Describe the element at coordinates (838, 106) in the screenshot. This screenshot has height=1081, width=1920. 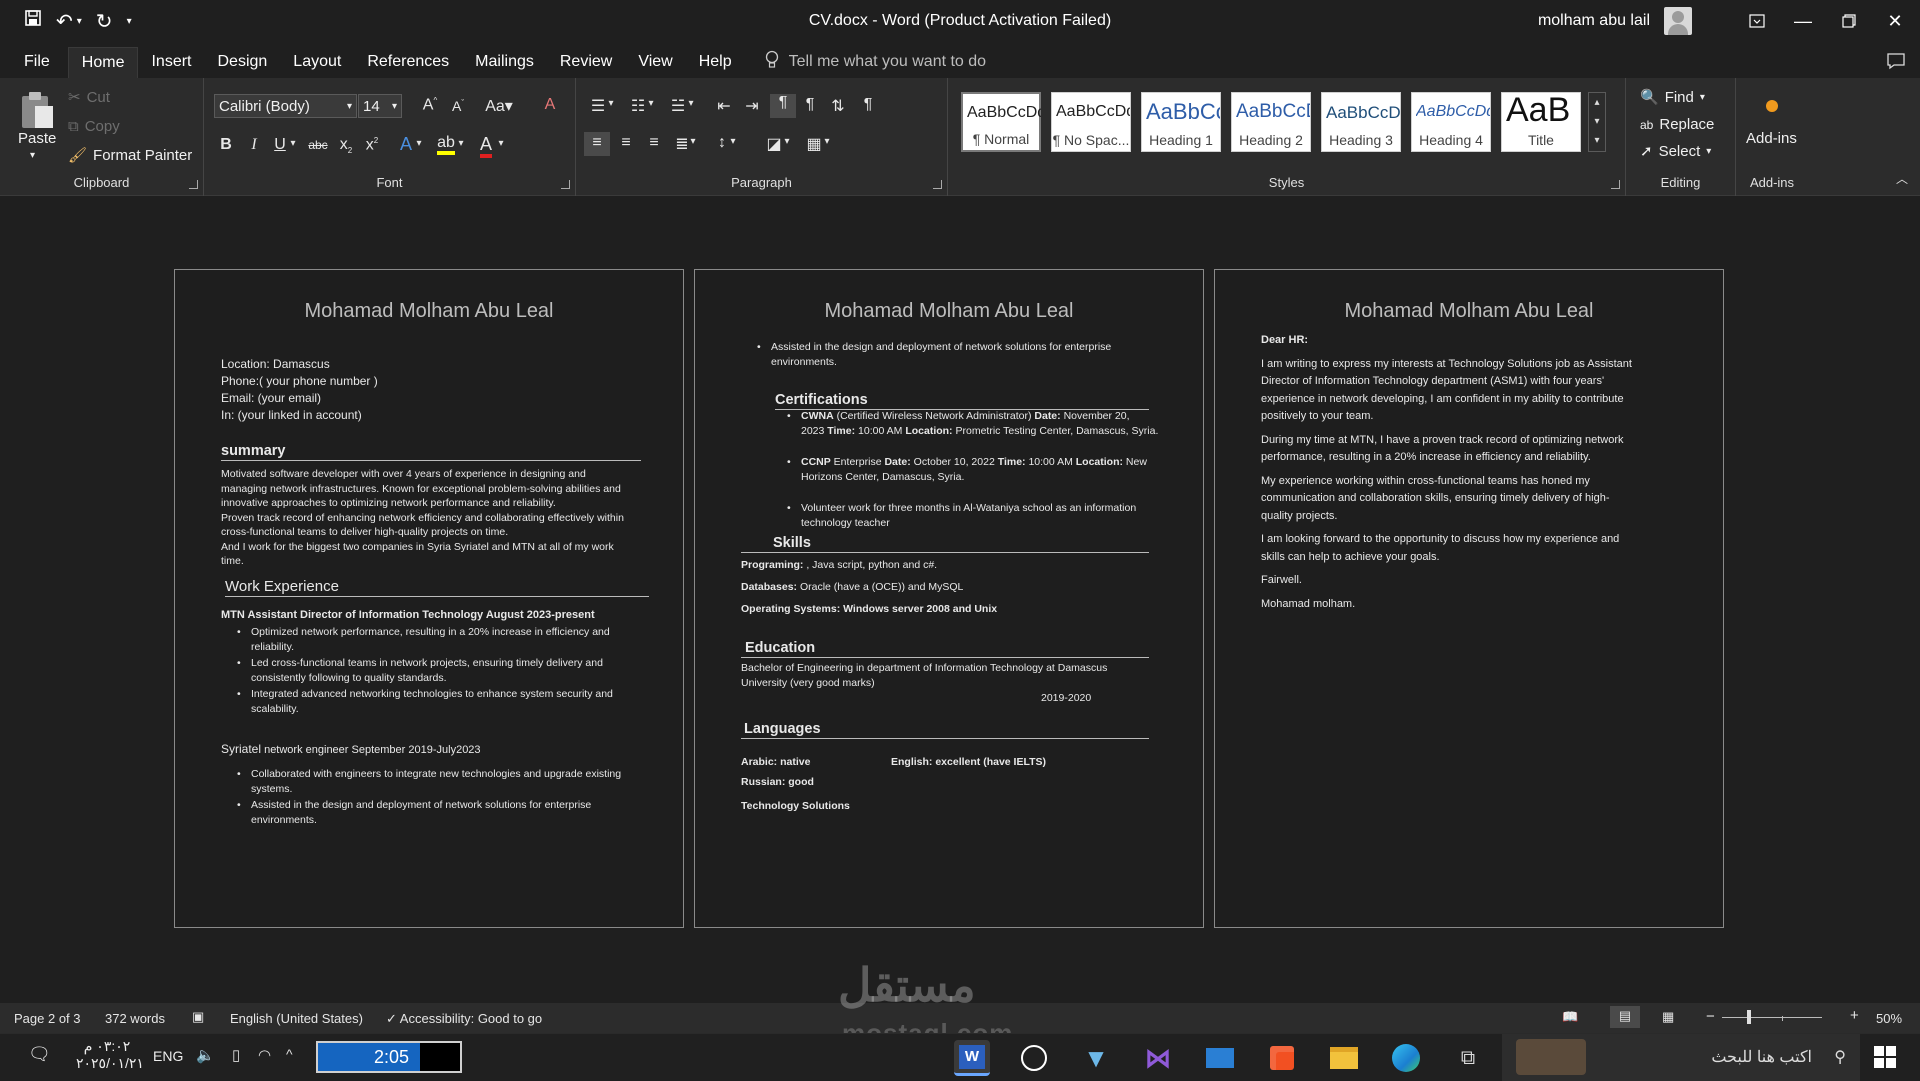
I see `sort-icon: ⇅` at that location.